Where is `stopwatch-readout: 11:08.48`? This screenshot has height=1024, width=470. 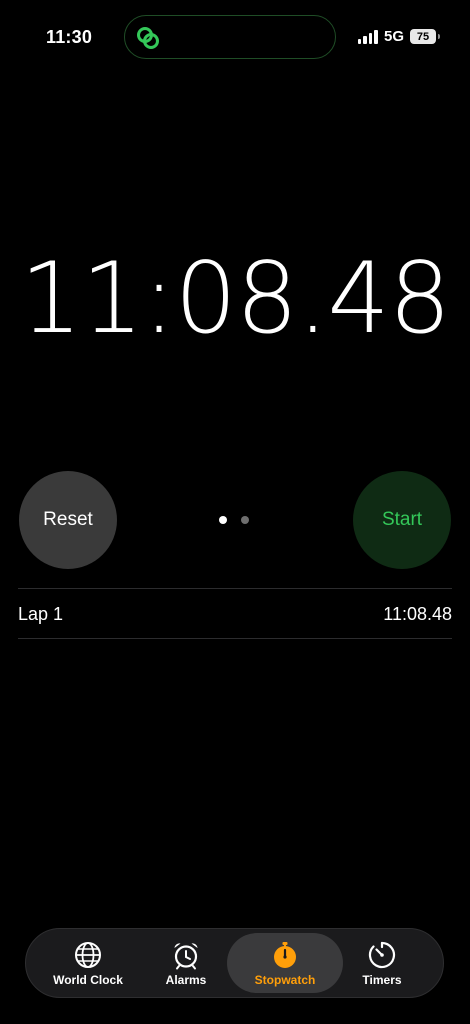 stopwatch-readout: 11:08.48 is located at coordinates (235, 299).